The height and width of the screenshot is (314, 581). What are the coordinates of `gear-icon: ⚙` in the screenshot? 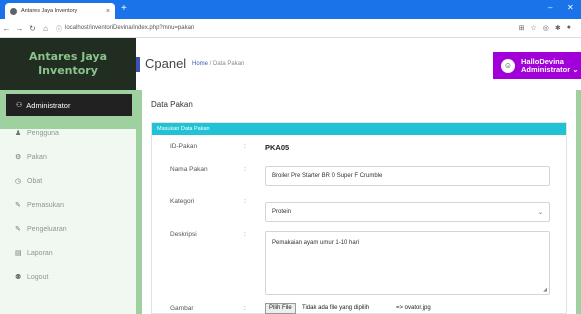 It's located at (18, 157).